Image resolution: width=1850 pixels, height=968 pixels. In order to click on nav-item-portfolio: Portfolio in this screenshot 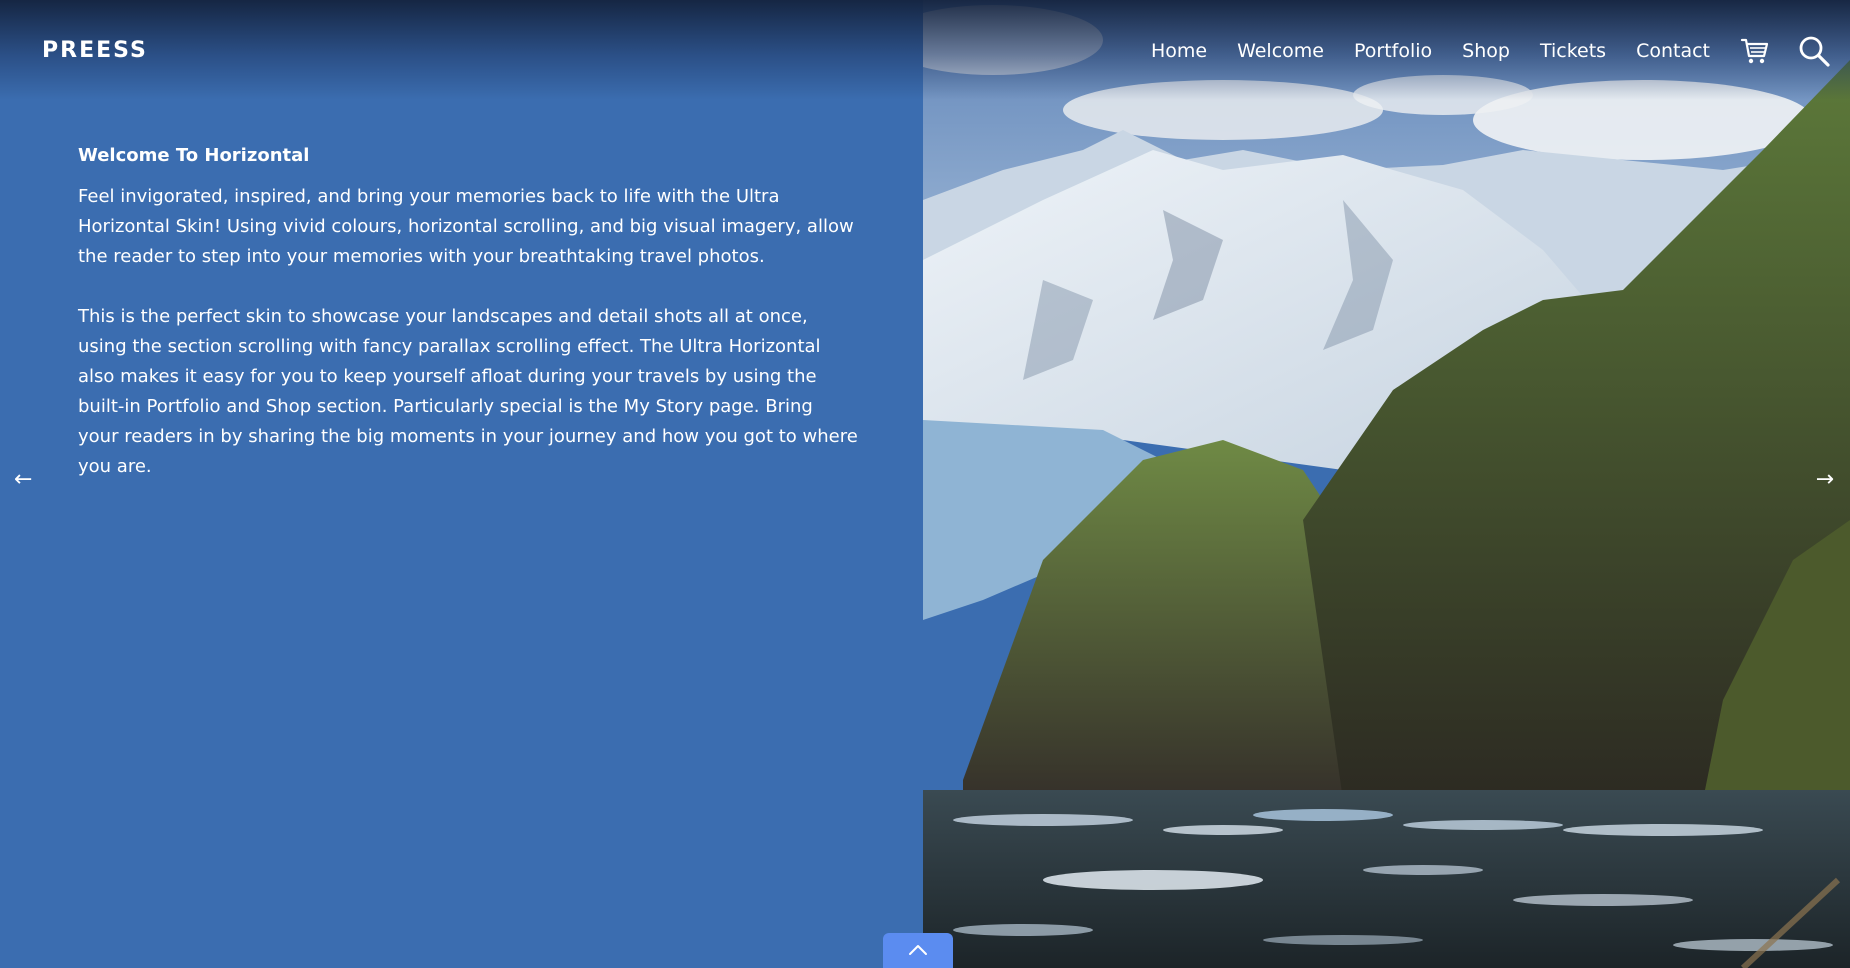, I will do `click(1393, 51)`.